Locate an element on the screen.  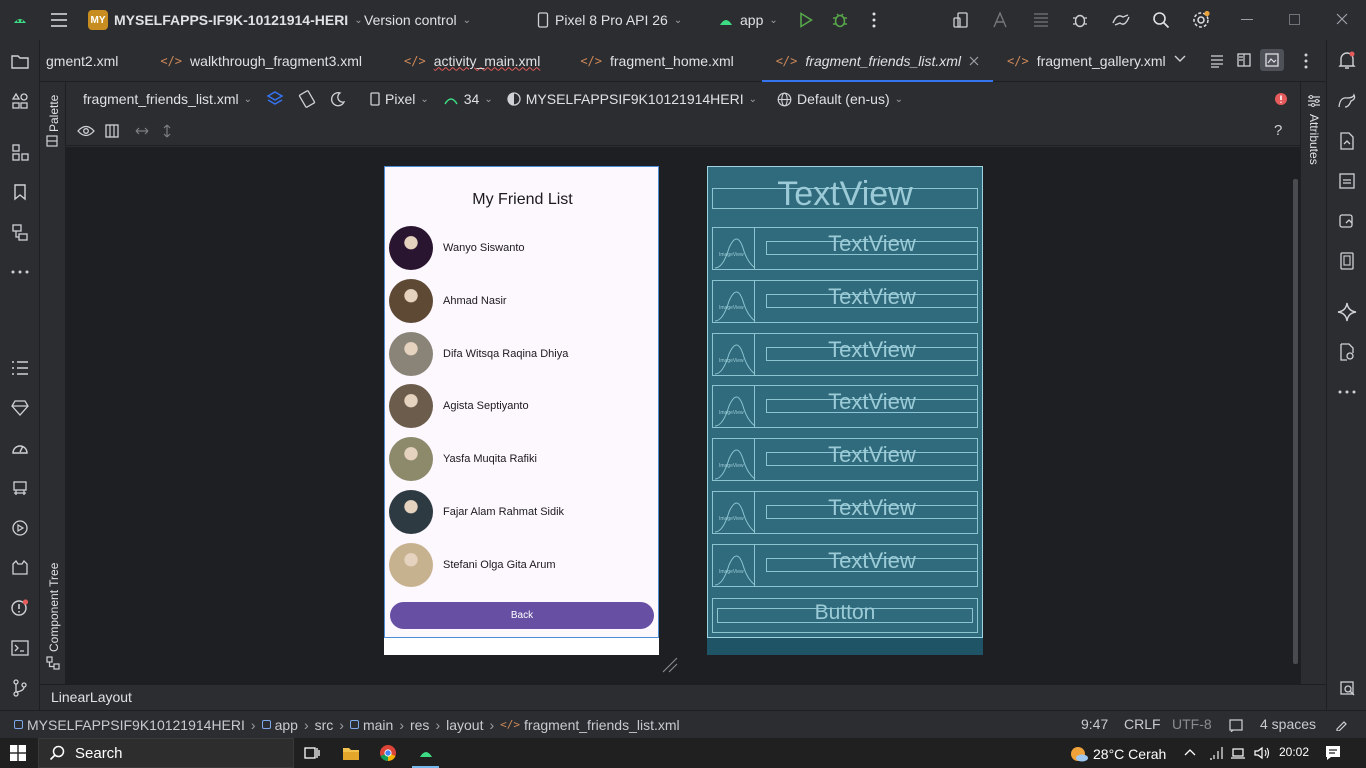
tab-fragment-friends-list: </> fragment_friends_list.xml is located at coordinates (877, 61).